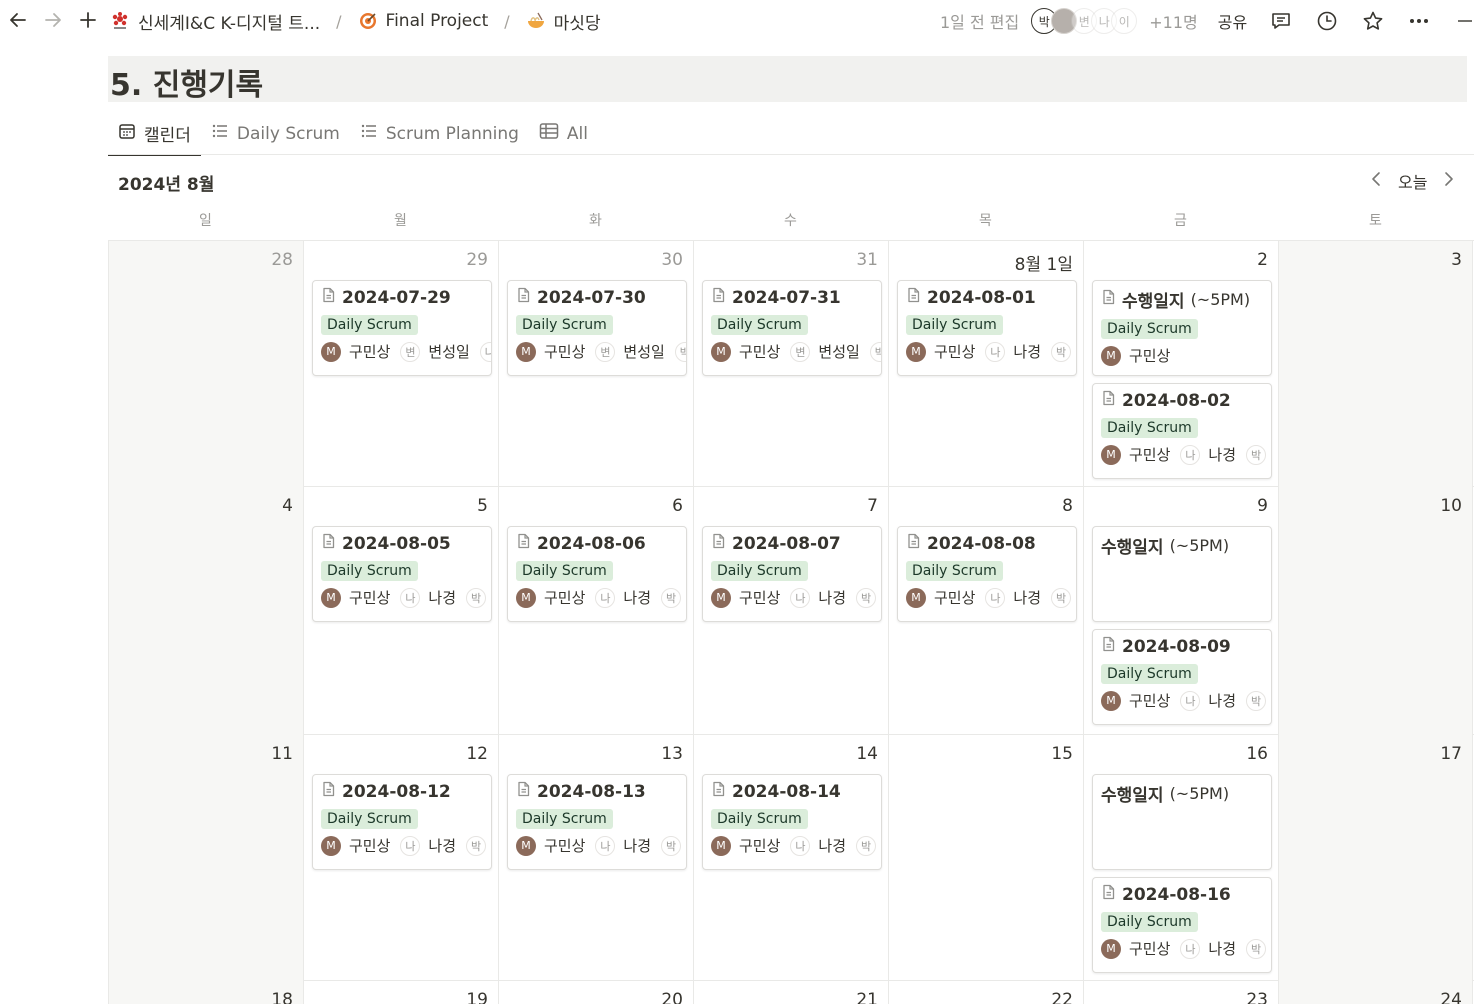 This screenshot has width=1476, height=1004. Describe the element at coordinates (1199, 545) in the screenshot. I see `event-title-suffix: (~5PM)` at that location.